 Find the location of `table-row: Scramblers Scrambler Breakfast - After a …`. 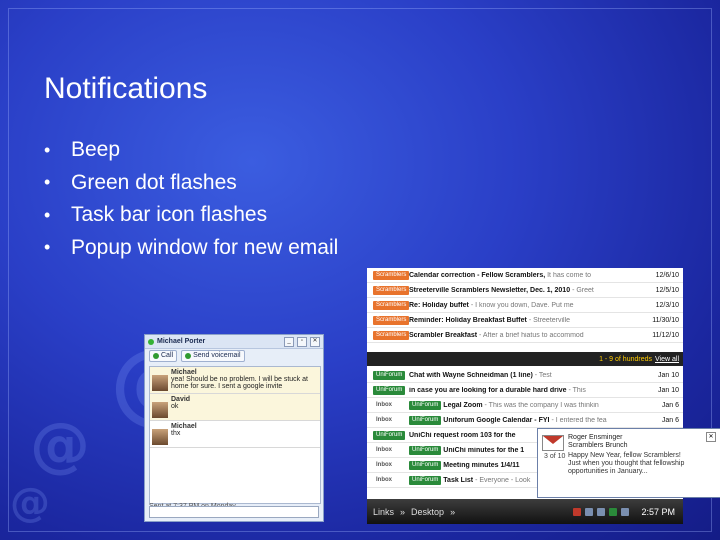

table-row: Scramblers Scrambler Breakfast - After a … is located at coordinates (525, 335).